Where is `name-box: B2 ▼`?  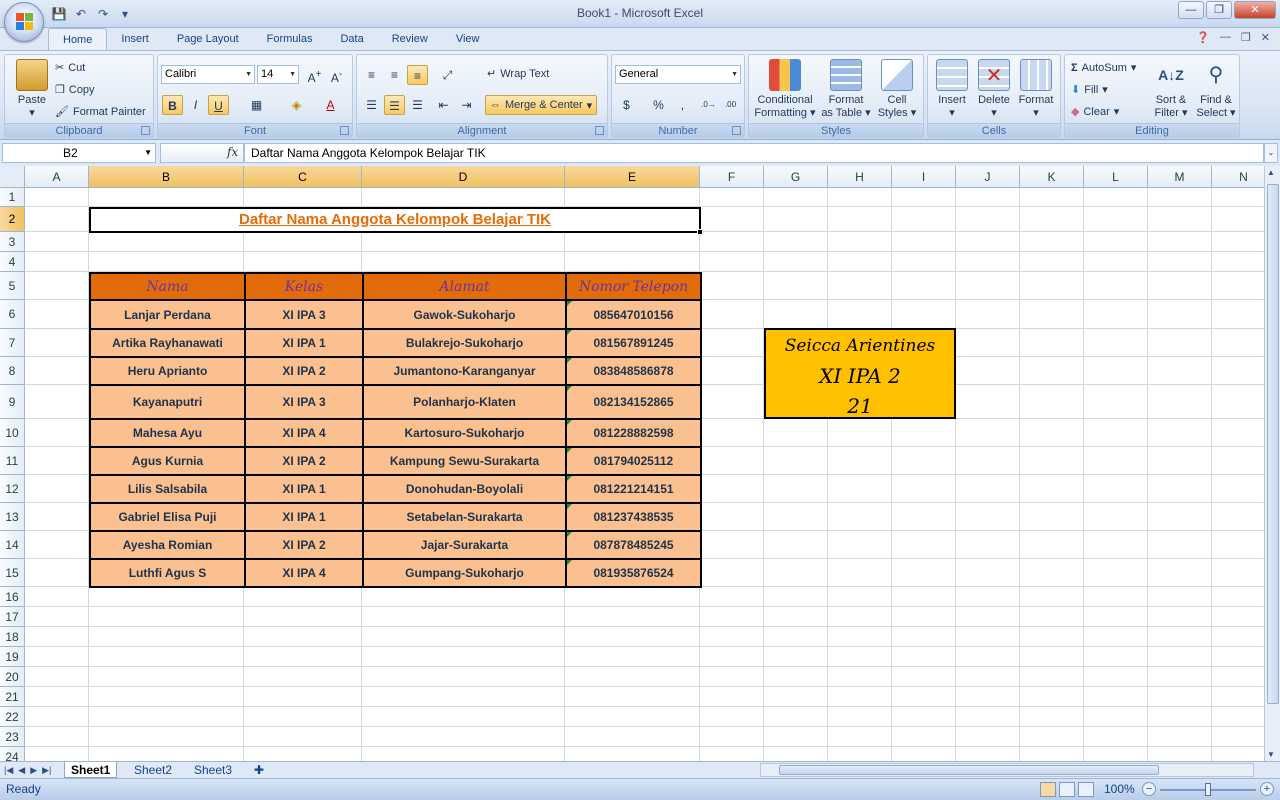
name-box: B2 ▼ is located at coordinates (79, 153).